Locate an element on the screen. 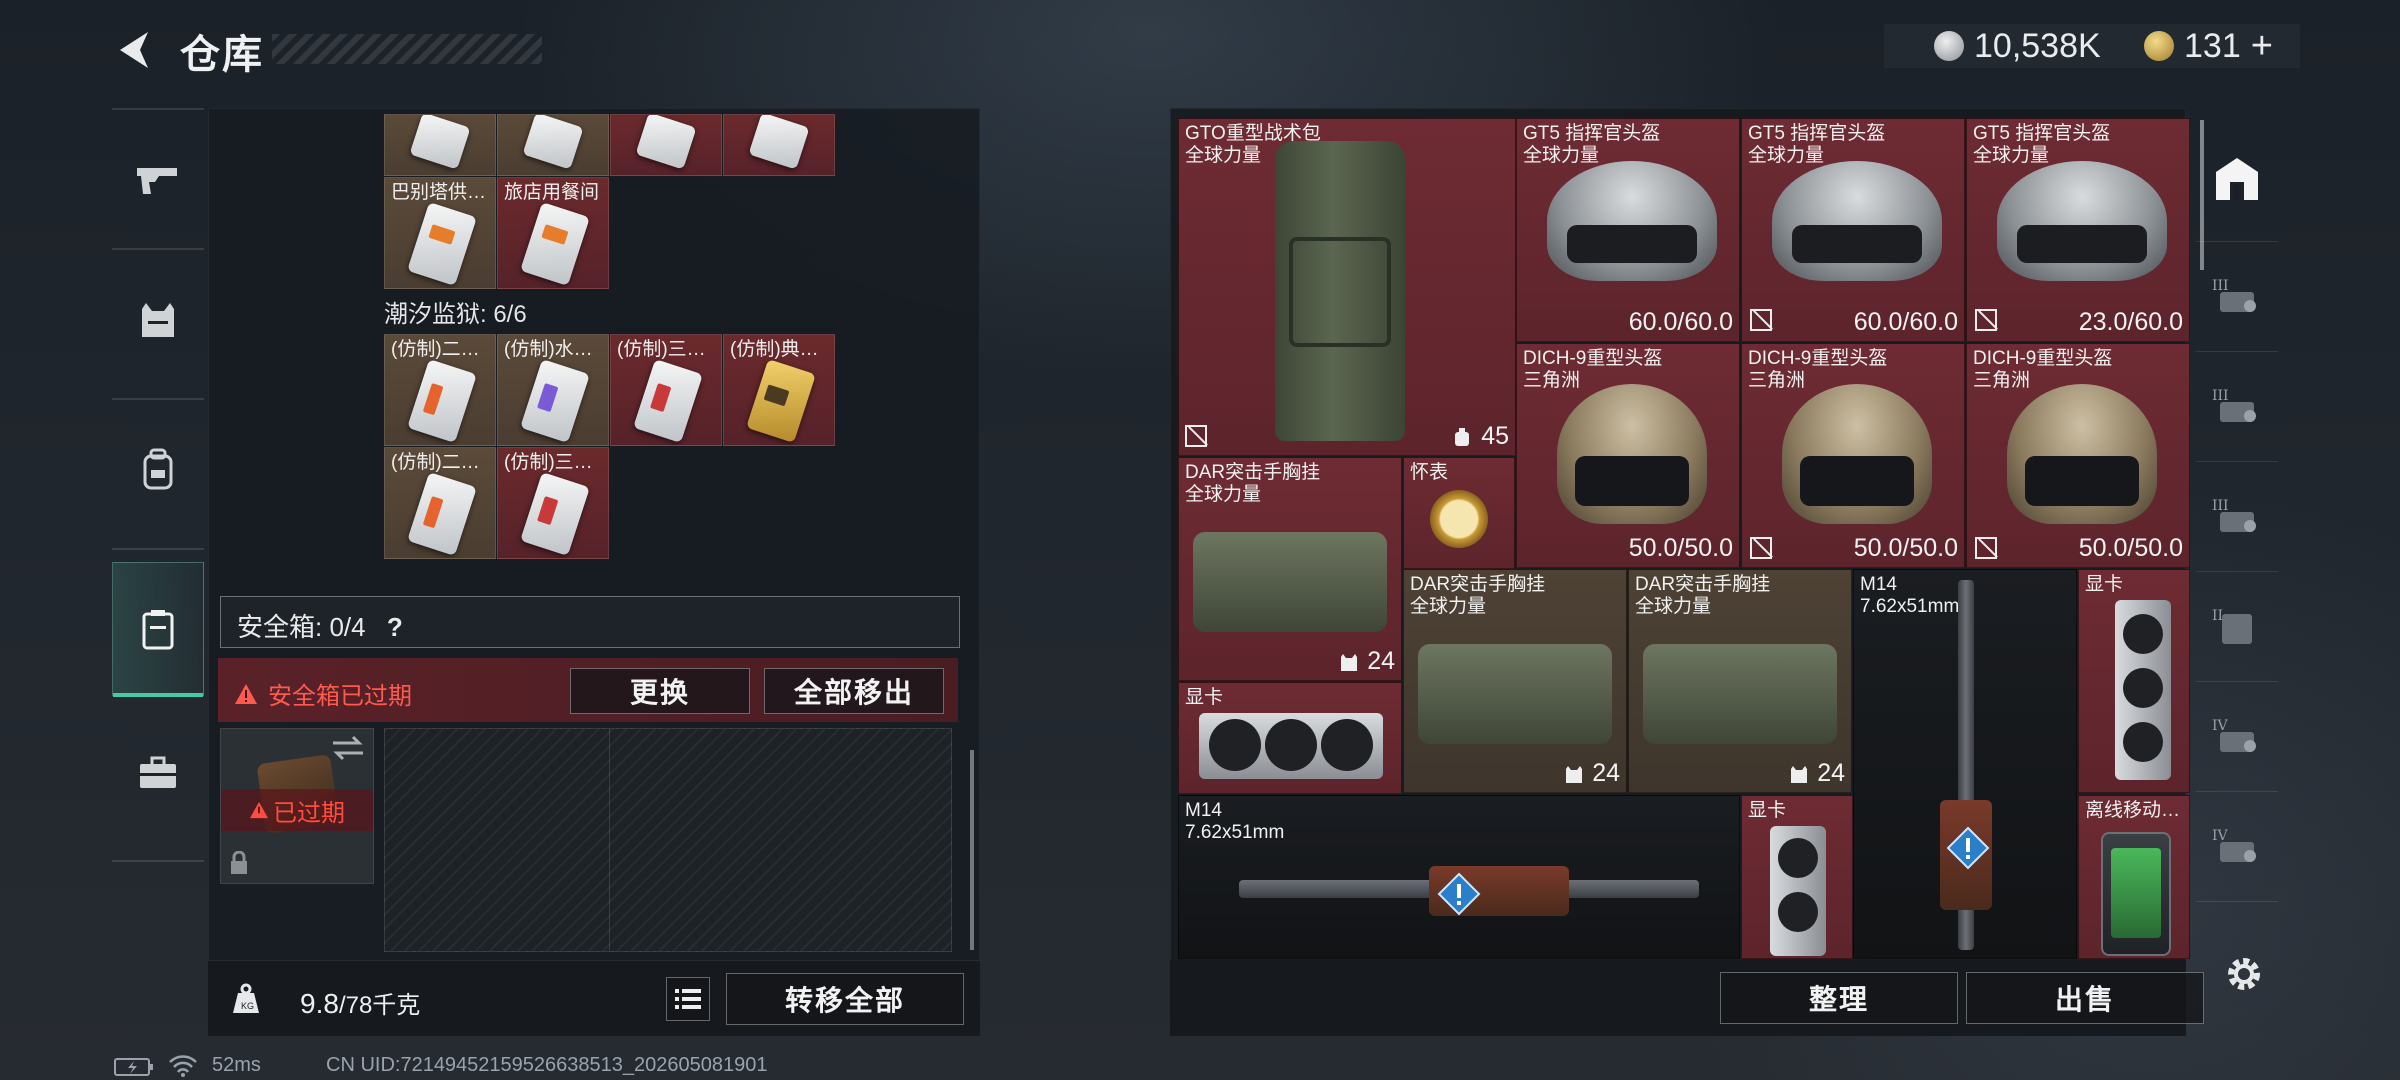  gear-icon is located at coordinates (2244, 974).